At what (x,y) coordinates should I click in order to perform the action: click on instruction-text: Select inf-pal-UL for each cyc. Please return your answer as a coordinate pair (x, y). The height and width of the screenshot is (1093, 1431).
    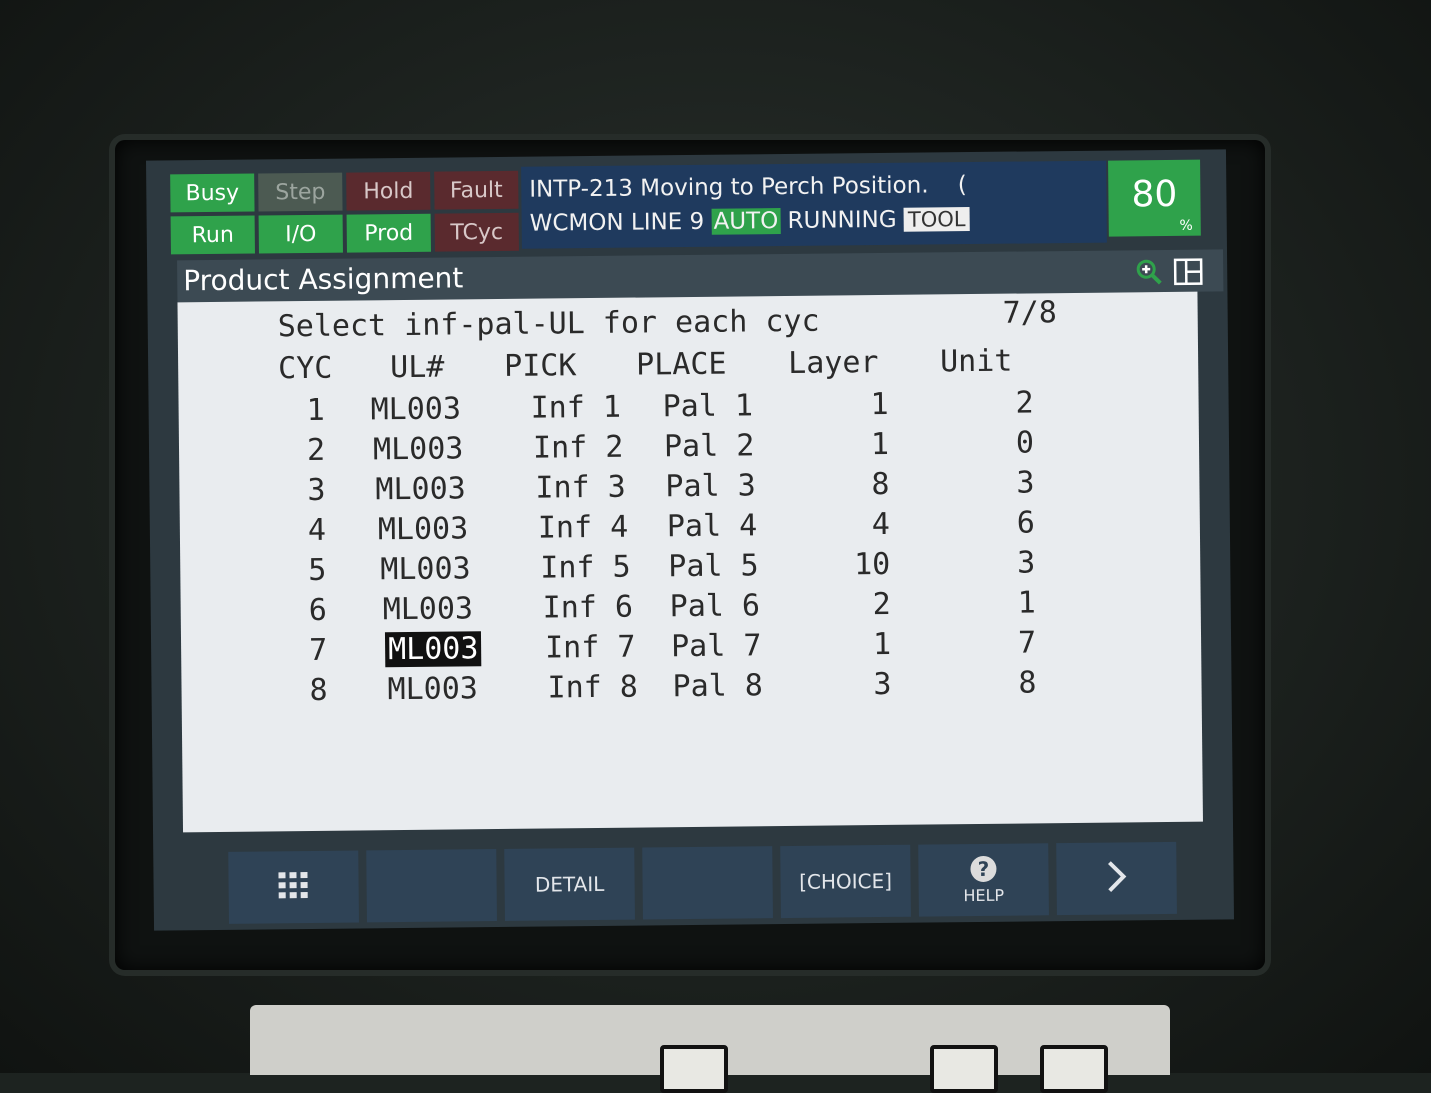
    Looking at the image, I should click on (549, 324).